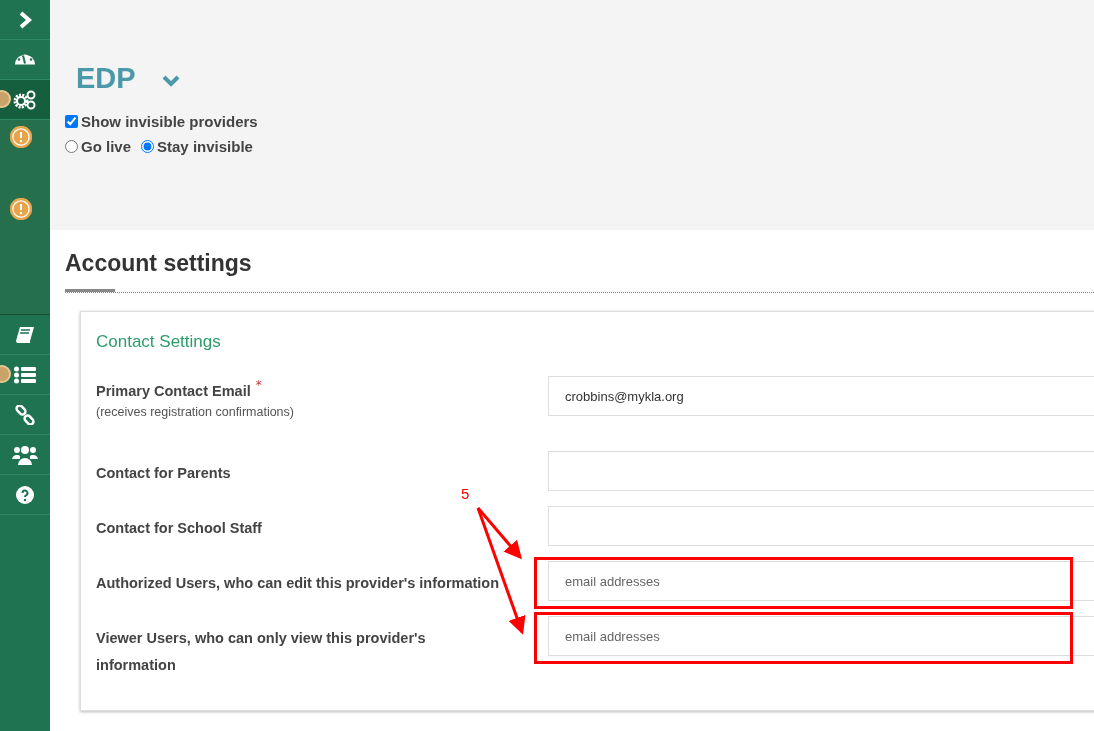  Describe the element at coordinates (179, 528) in the screenshot. I see `field-label: Contact for School Staff` at that location.